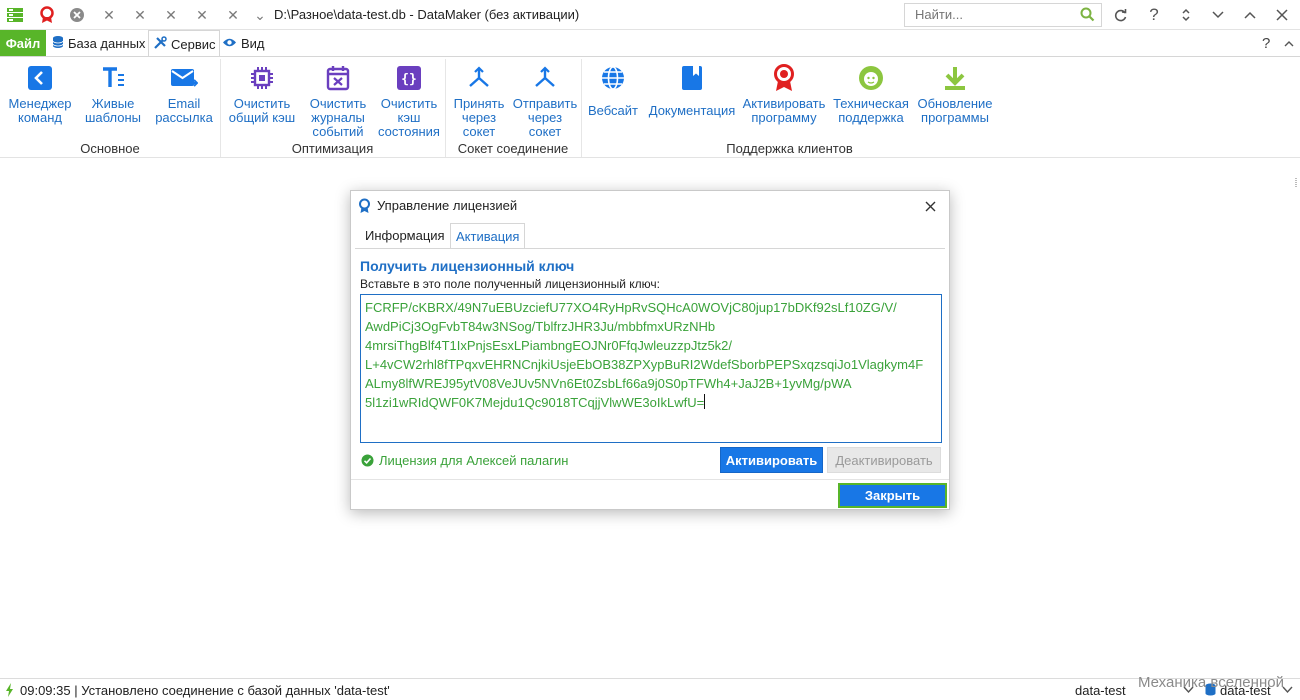 Image resolution: width=1300 pixels, height=700 pixels. I want to click on live-templates-button: Живые шаблоны, so click(113, 94).